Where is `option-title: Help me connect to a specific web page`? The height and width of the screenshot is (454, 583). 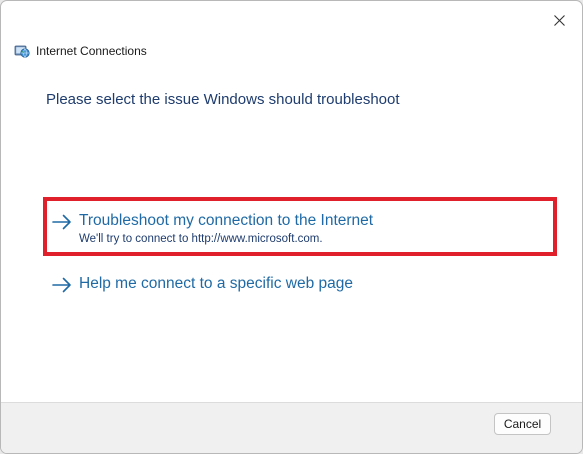 option-title: Help me connect to a specific web page is located at coordinates (216, 283).